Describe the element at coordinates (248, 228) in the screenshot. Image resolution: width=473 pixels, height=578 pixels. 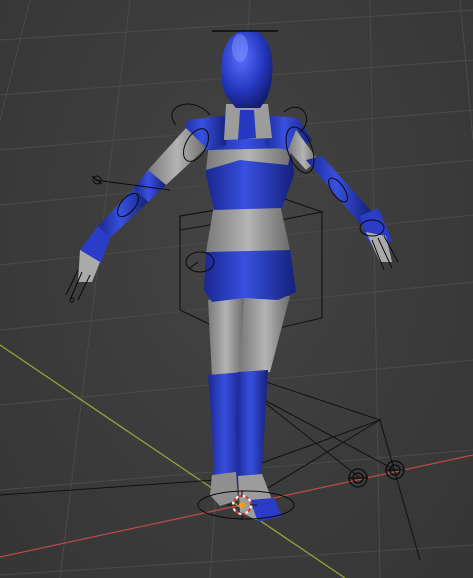
I see `waist` at that location.